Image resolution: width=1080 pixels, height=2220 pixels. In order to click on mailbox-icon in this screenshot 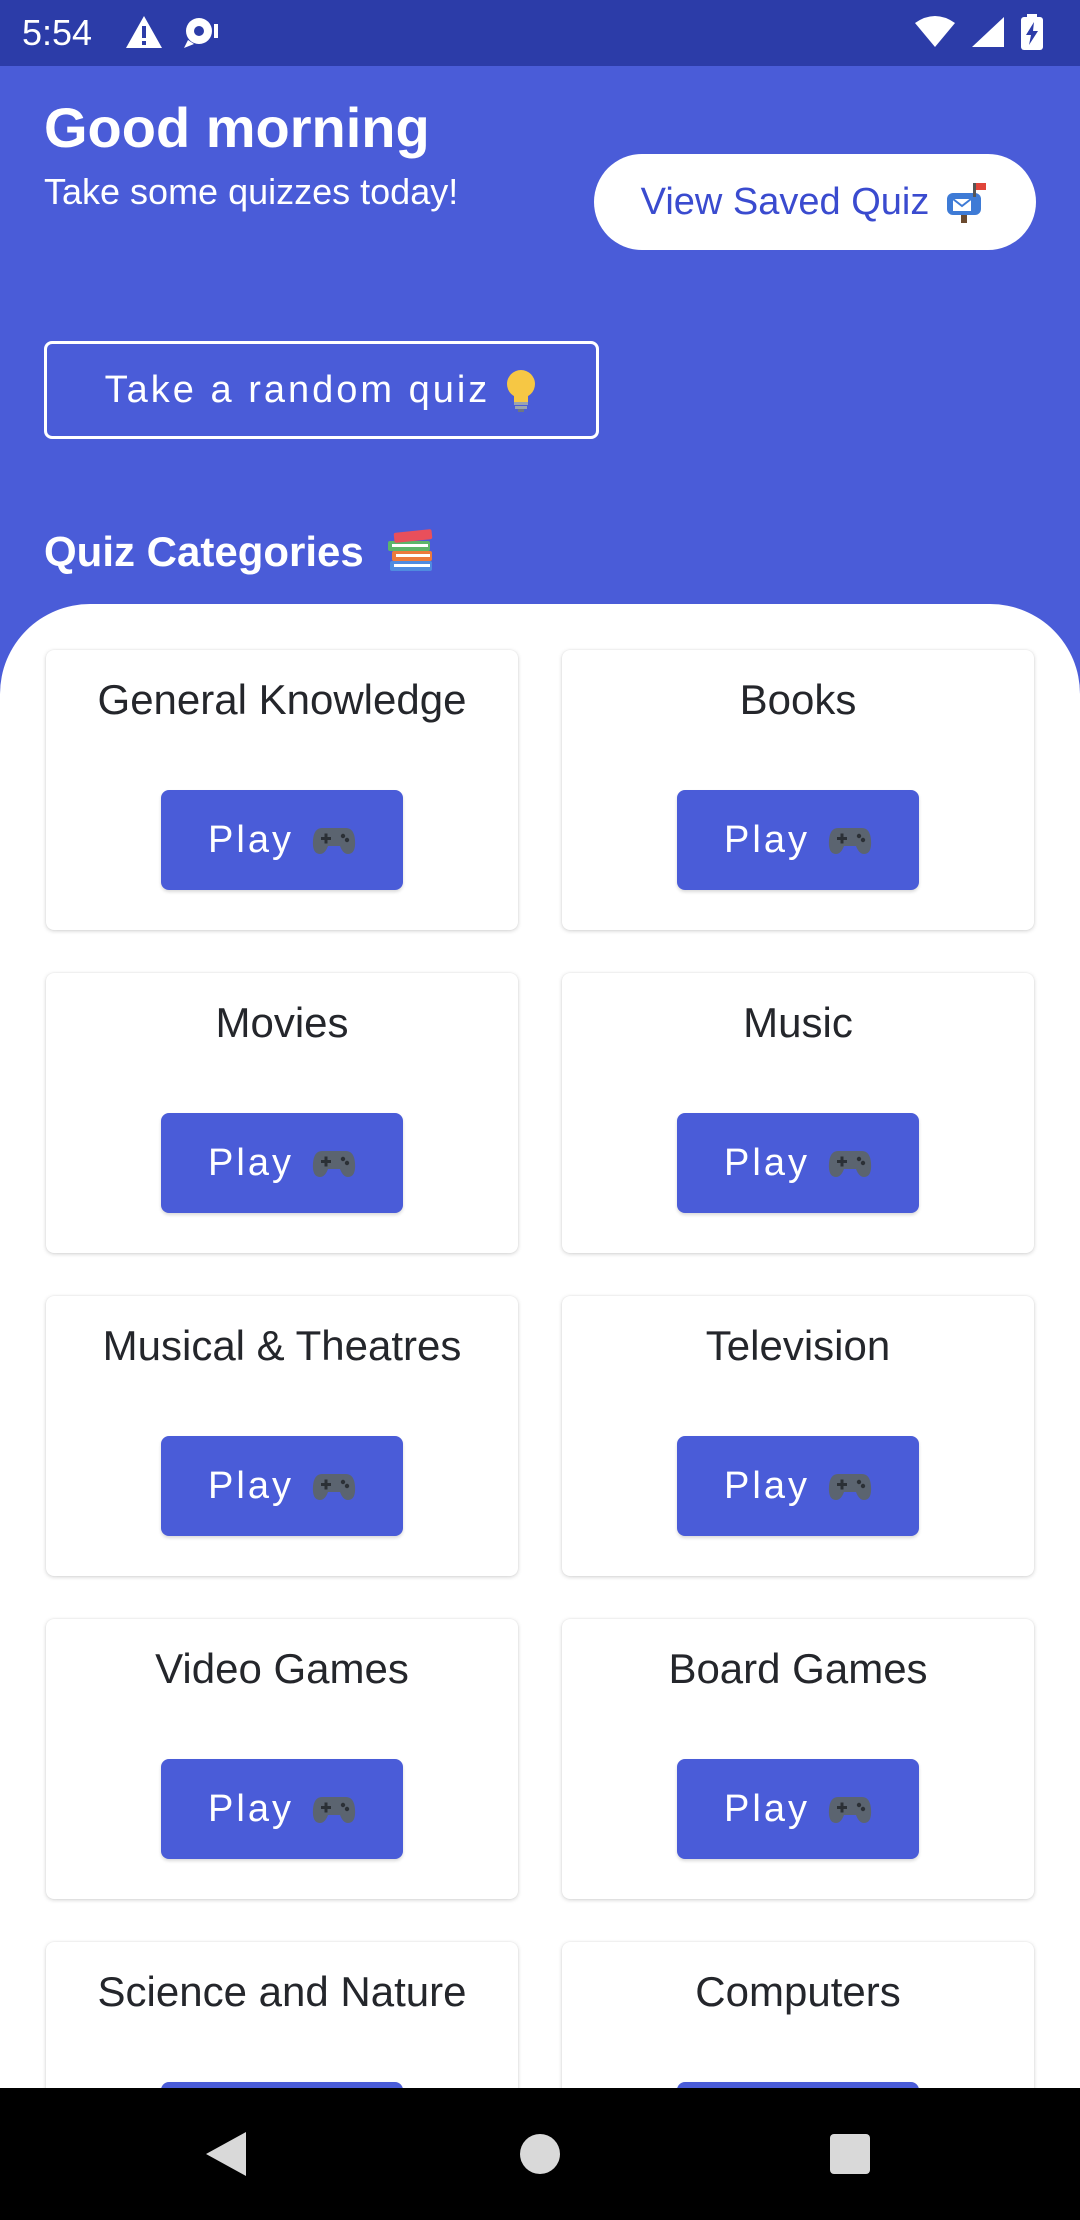, I will do `click(966, 202)`.